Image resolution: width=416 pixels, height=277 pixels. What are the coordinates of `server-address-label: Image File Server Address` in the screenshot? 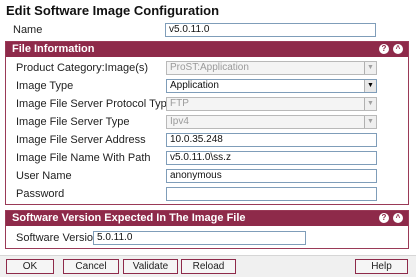 It's located at (81, 140).